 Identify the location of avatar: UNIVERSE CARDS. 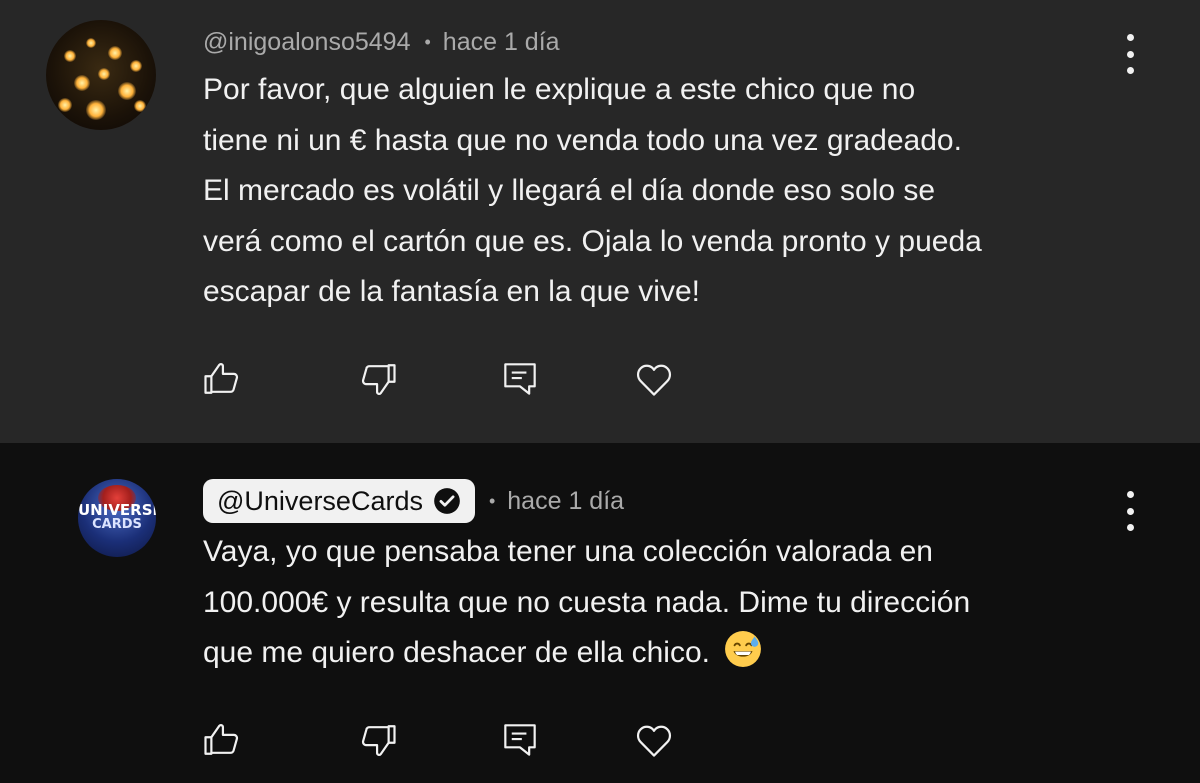
(117, 518).